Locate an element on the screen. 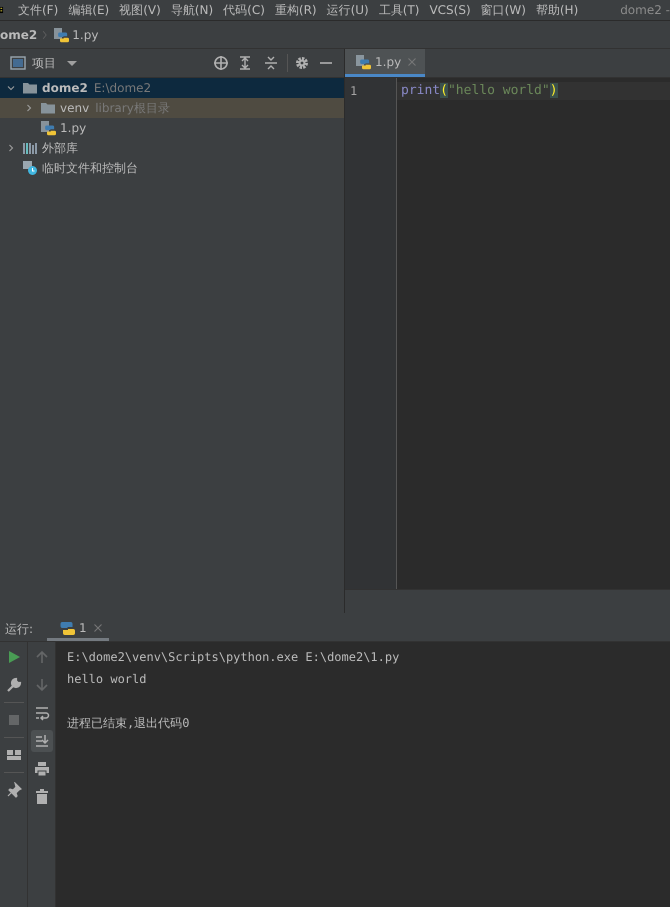 This screenshot has width=670, height=907. tree-item: dome2 is located at coordinates (65, 88).